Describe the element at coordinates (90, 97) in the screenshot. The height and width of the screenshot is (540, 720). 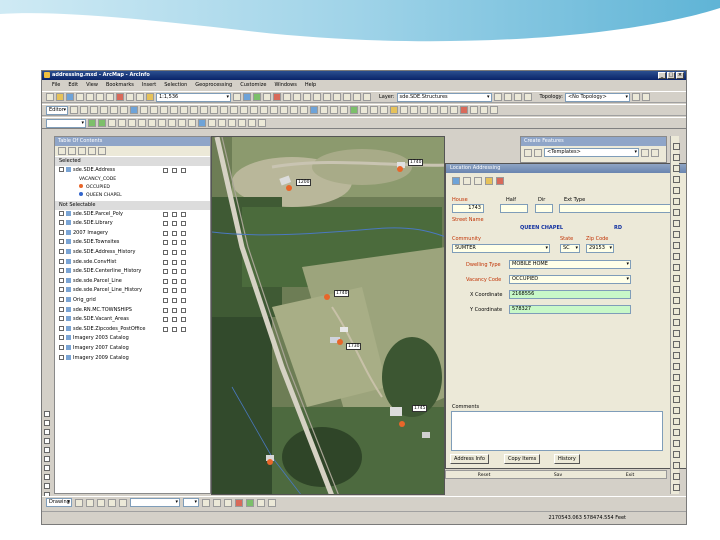
I see `cut-icon` at that location.